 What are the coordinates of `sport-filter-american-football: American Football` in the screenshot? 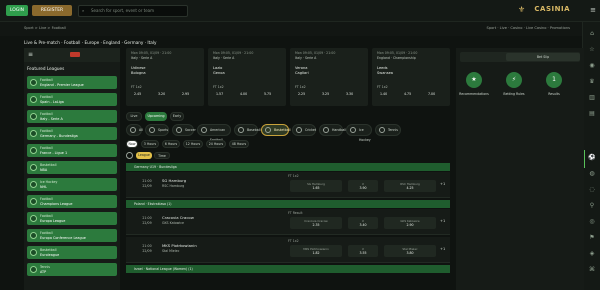 It's located at (214, 133).